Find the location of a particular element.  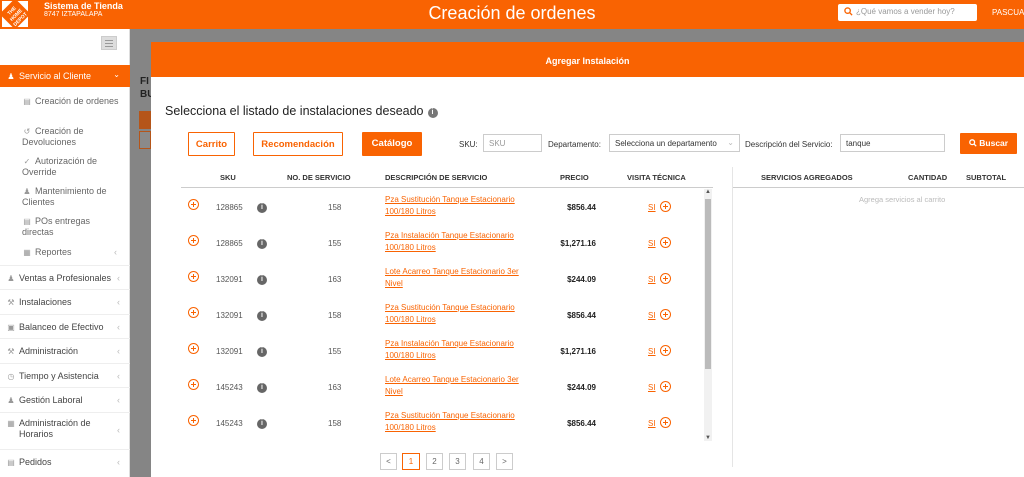

user-name: PASCUAL is located at coordinates (1008, 12).